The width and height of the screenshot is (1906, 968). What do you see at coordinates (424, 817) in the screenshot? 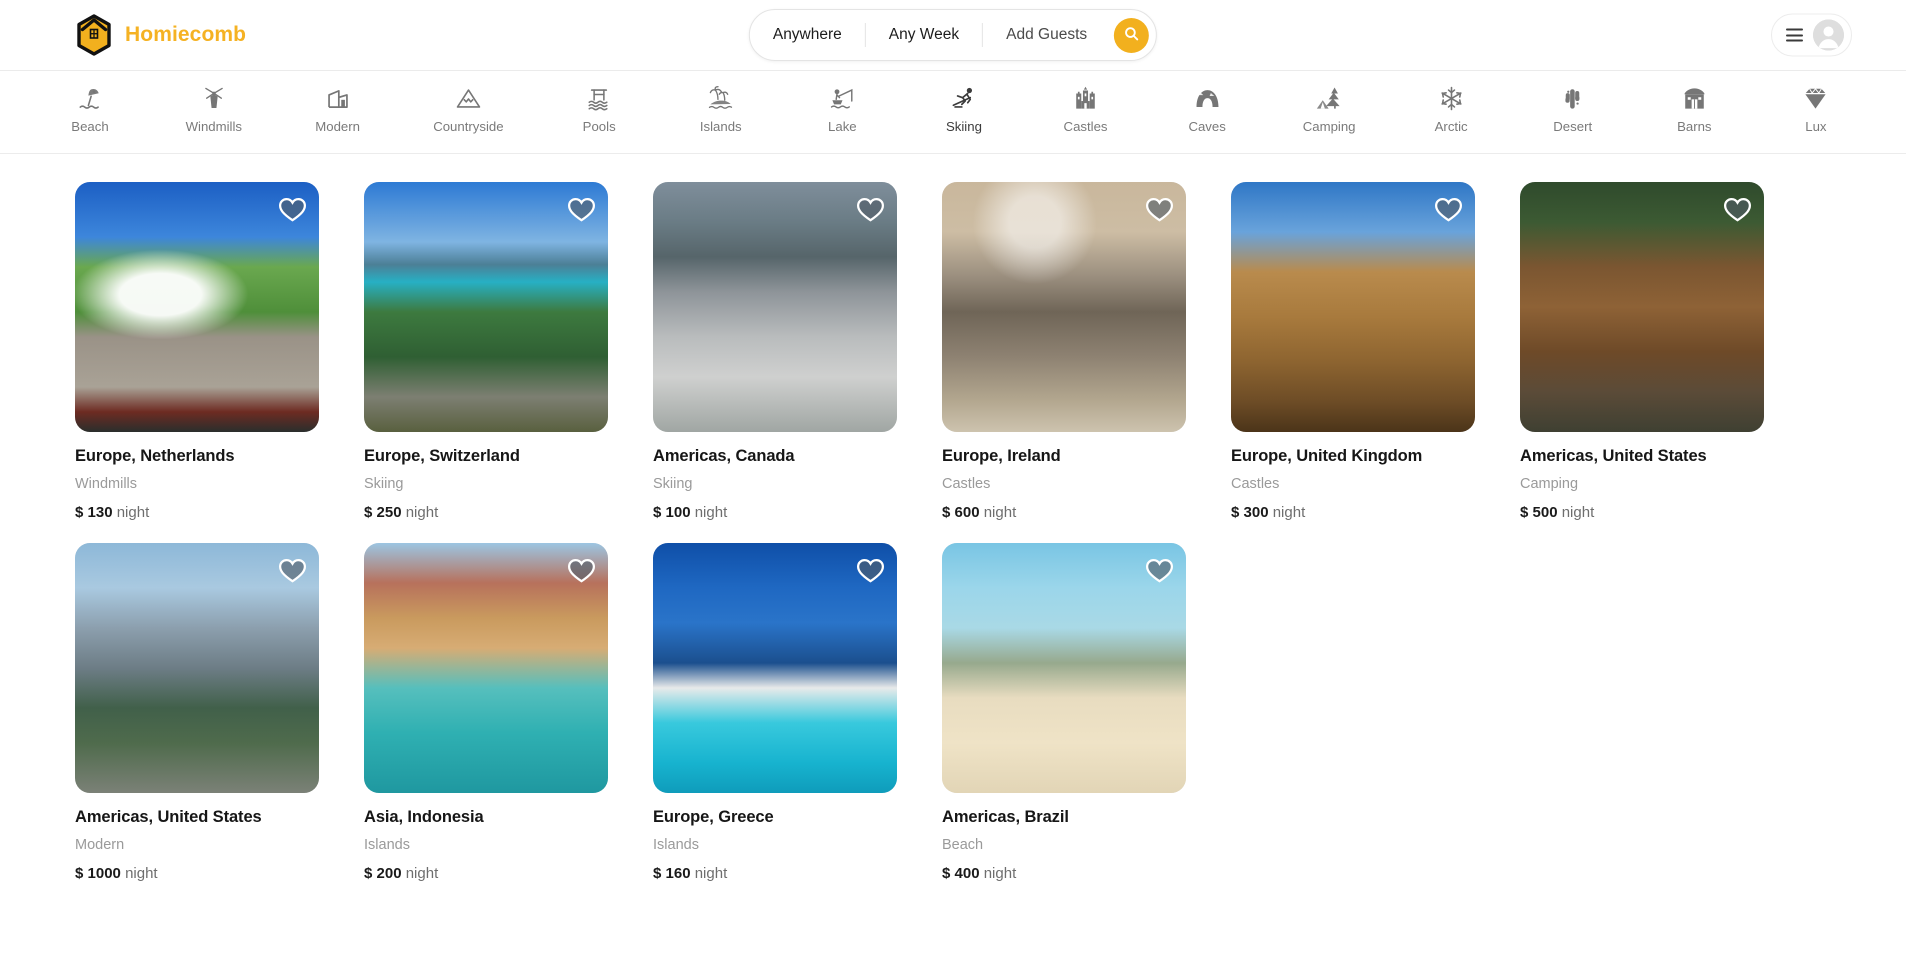
I see `listing-title: Asia, Indonesia` at bounding box center [424, 817].